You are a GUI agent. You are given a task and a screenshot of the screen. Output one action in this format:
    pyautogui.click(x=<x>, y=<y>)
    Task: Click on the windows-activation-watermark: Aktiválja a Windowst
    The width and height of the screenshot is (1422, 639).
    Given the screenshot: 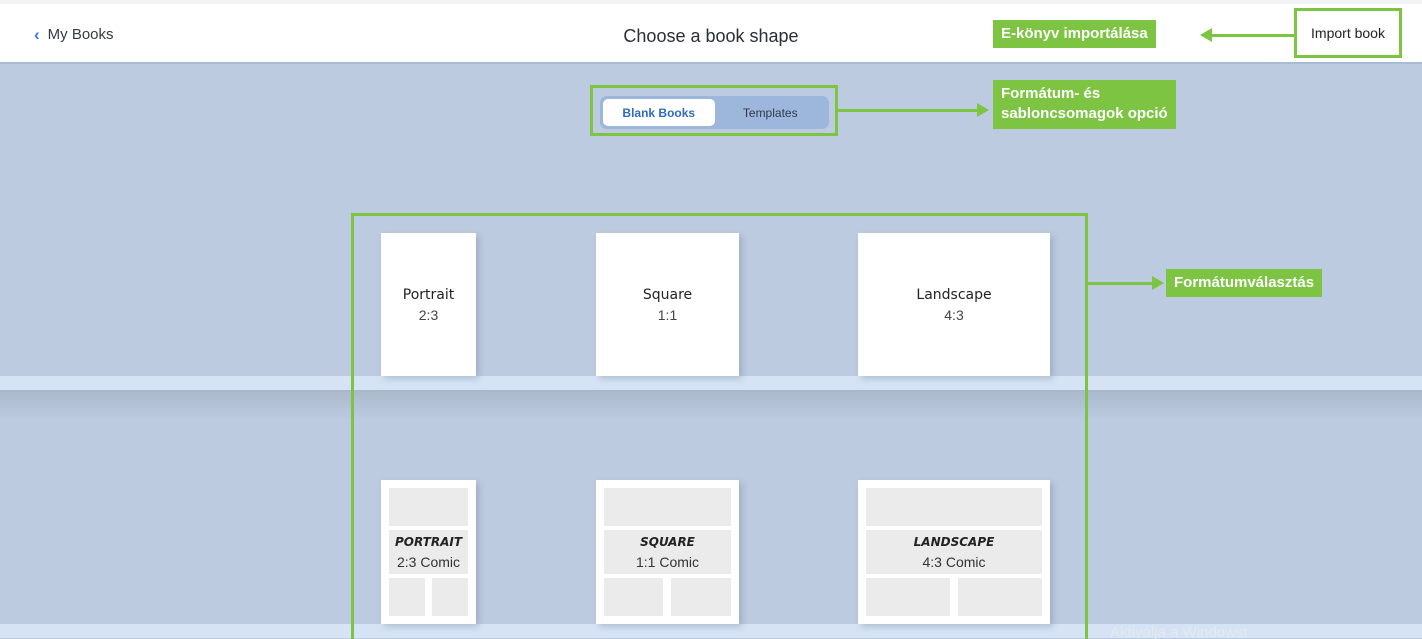 What is the action you would take?
    pyautogui.click(x=1179, y=631)
    